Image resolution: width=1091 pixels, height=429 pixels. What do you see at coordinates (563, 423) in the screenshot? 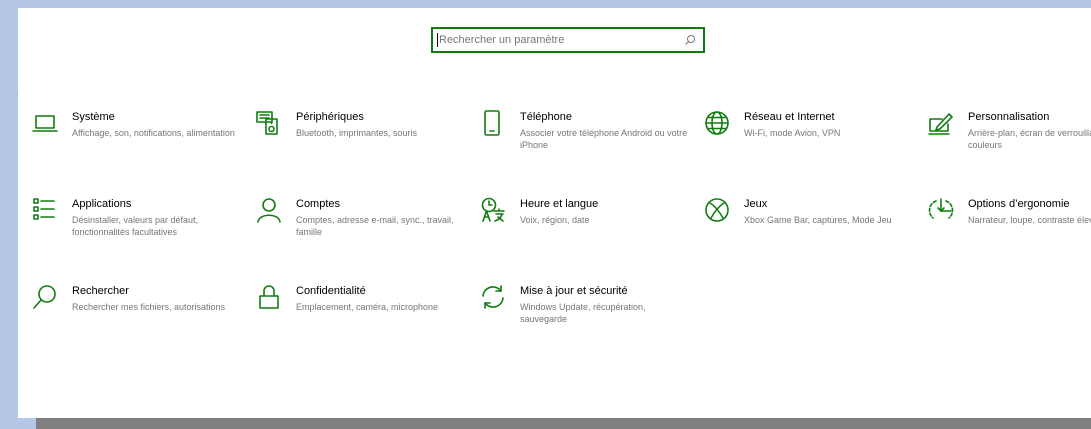
I see `taskbar-strip` at bounding box center [563, 423].